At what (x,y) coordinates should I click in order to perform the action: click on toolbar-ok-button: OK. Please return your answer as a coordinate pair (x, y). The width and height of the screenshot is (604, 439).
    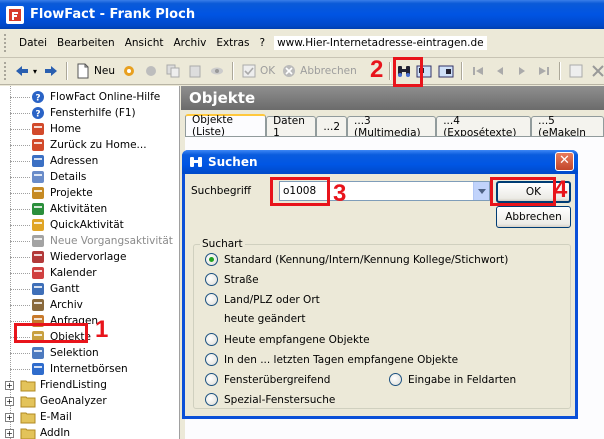
    Looking at the image, I should click on (258, 71).